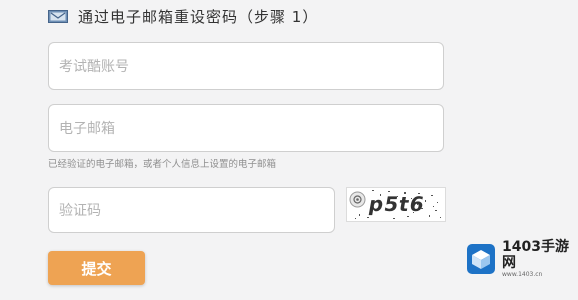 This screenshot has height=300, width=578. What do you see at coordinates (246, 66) in the screenshot?
I see `account-input: 考试酷账号` at bounding box center [246, 66].